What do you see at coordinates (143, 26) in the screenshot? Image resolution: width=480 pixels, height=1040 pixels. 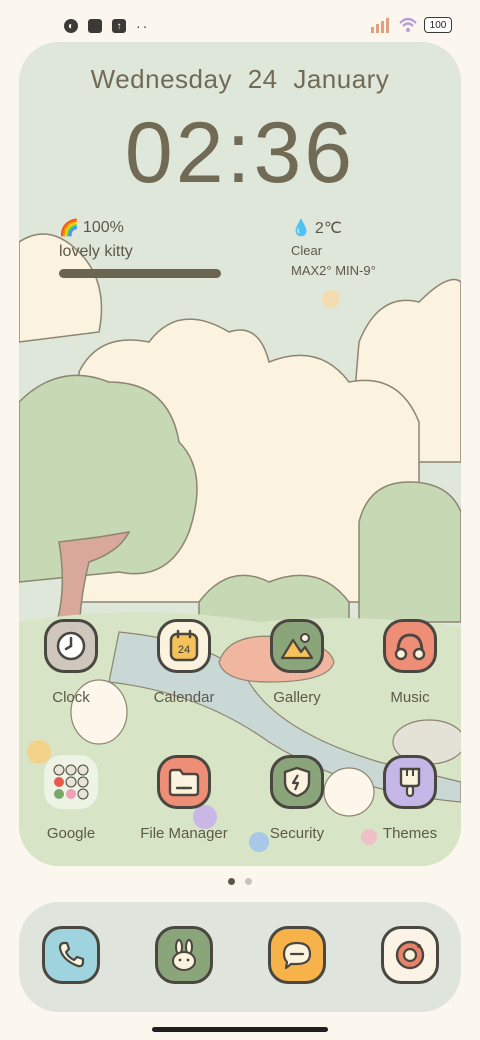 I see `more-dots: ··` at bounding box center [143, 26].